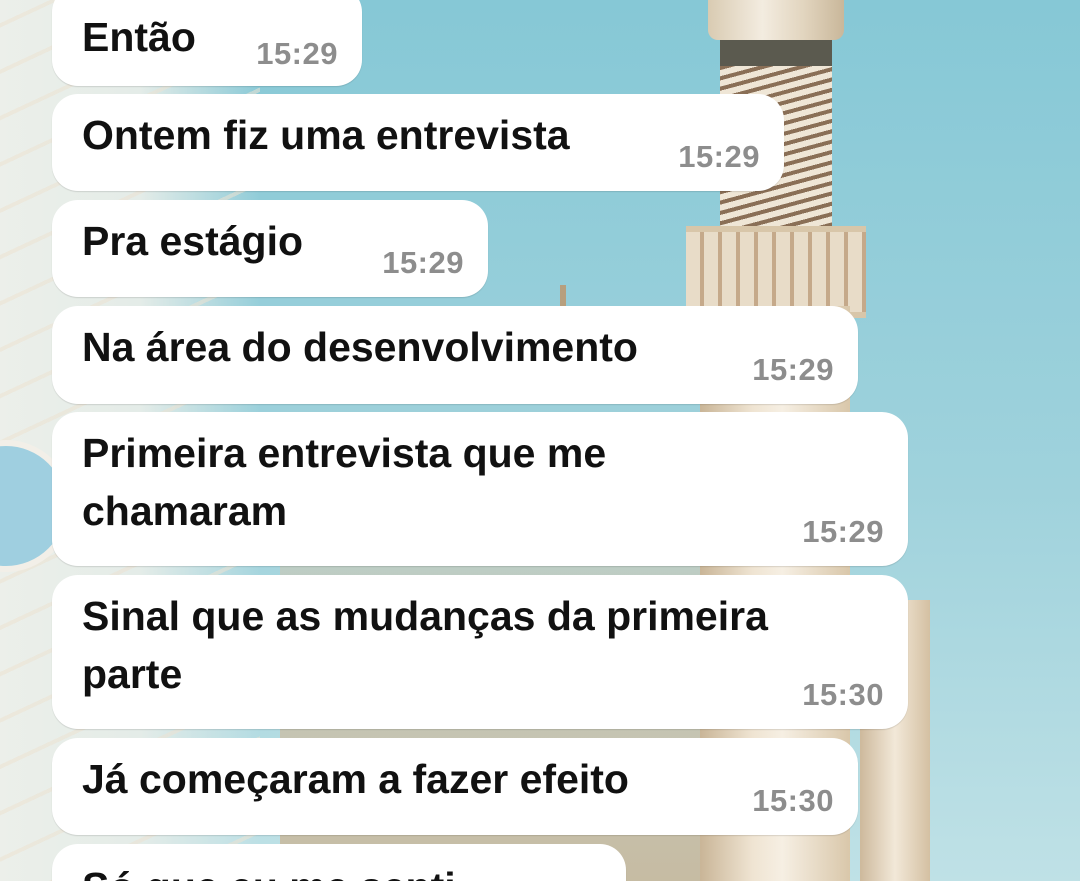 The image size is (1080, 881). I want to click on message-text: Então, so click(139, 37).